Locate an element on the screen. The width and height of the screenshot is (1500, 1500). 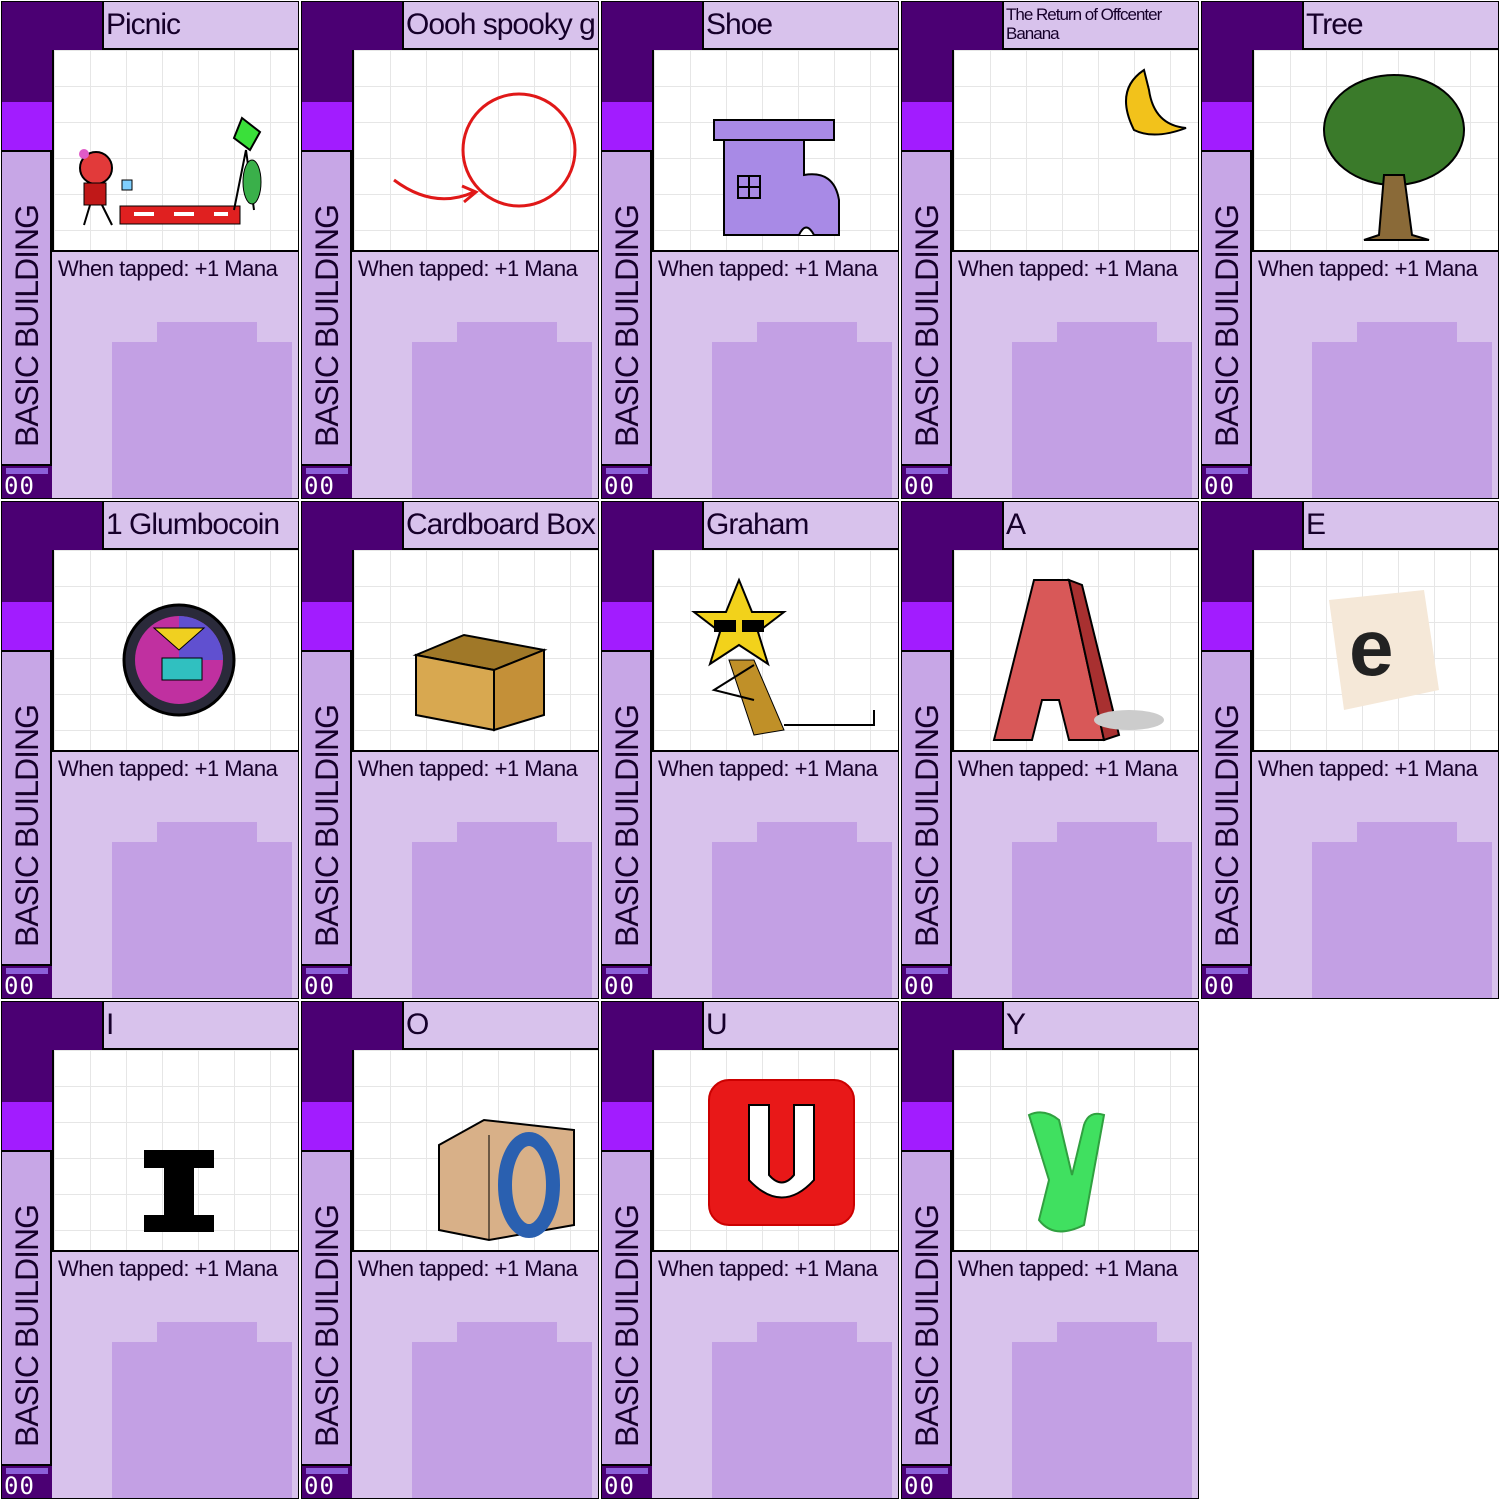
card-title: E is located at coordinates (1316, 524).